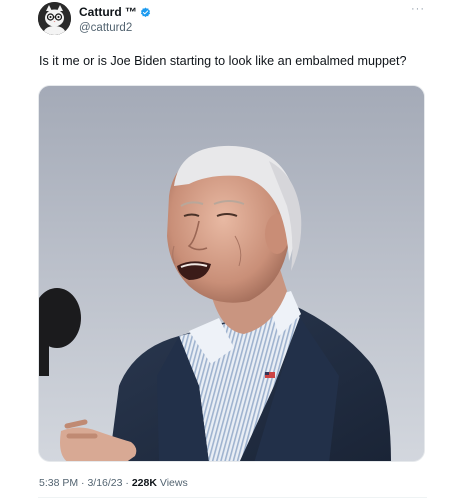 Image resolution: width=465 pixels, height=500 pixels. I want to click on cat-with-glasses-avatar-icon, so click(54, 18).